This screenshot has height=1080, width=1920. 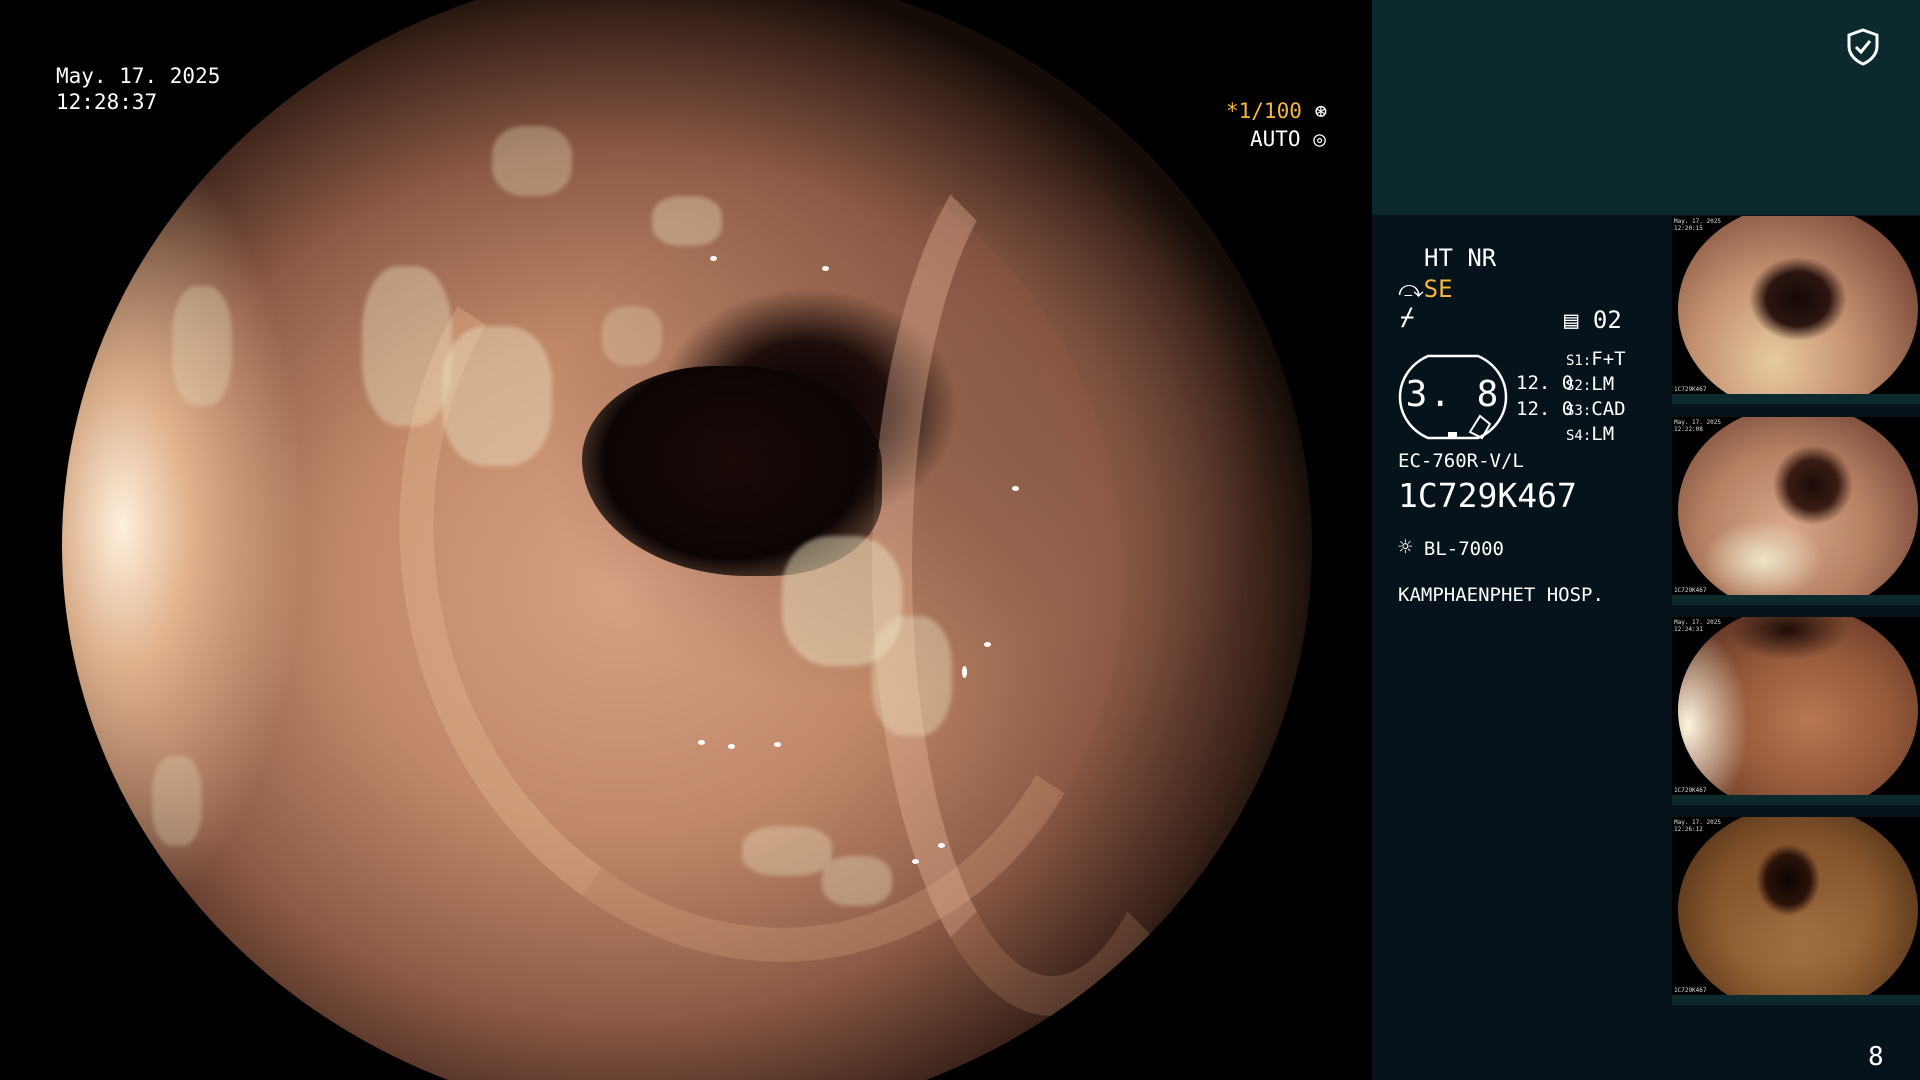 I want to click on panel-header, so click(x=1646, y=107).